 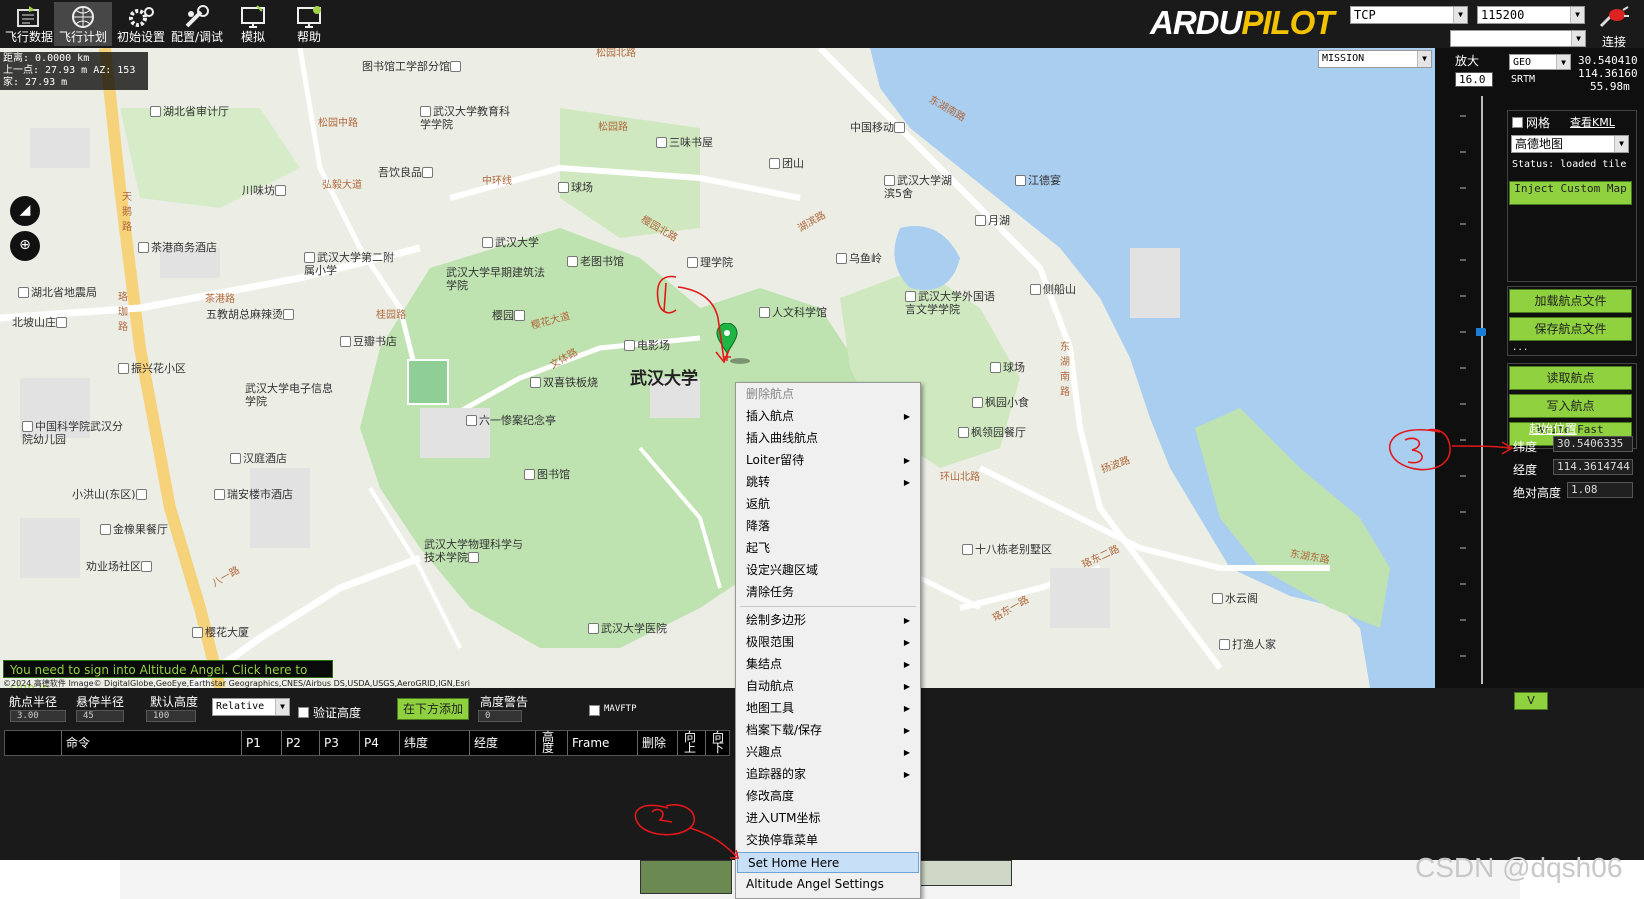 What do you see at coordinates (828, 774) in the screenshot?
I see `menu-item-tracker-home: 追踪器的家 ▶` at bounding box center [828, 774].